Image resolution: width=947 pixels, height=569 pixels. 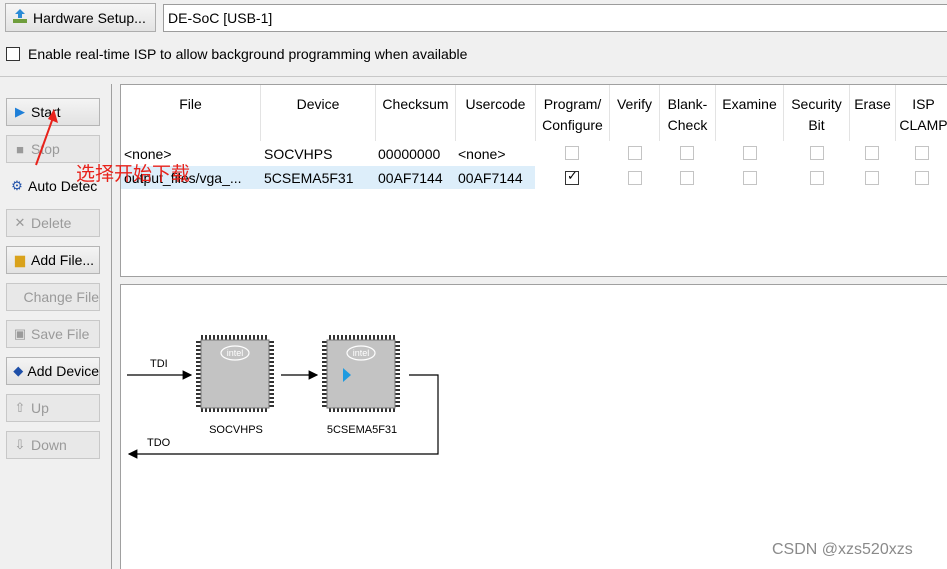 I want to click on hardware-field: DE-SoC [USB-1], so click(x=555, y=18).